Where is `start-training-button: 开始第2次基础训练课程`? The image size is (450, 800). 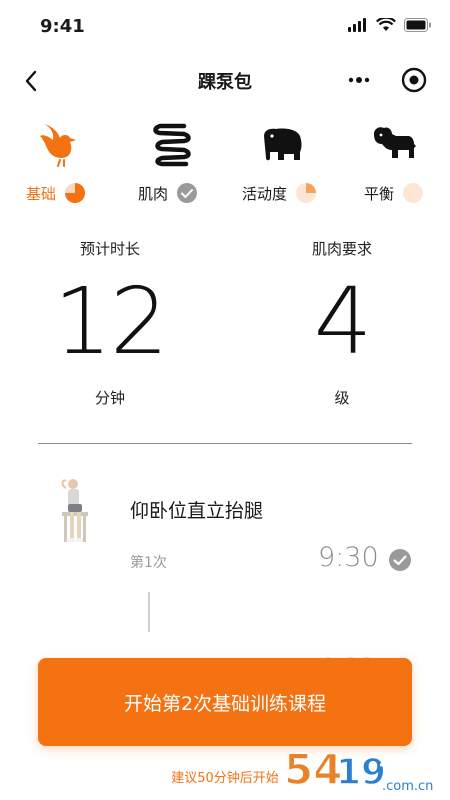 start-training-button: 开始第2次基础训练课程 is located at coordinates (225, 702).